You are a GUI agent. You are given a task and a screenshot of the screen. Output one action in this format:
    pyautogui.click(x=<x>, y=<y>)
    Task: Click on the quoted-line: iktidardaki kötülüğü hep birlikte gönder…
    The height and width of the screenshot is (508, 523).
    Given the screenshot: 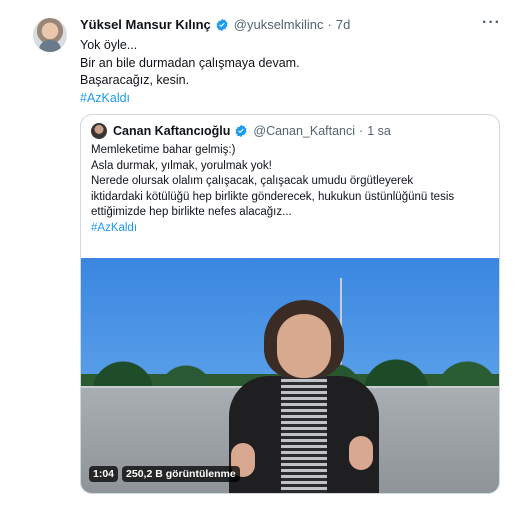 What is the action you would take?
    pyautogui.click(x=273, y=196)
    